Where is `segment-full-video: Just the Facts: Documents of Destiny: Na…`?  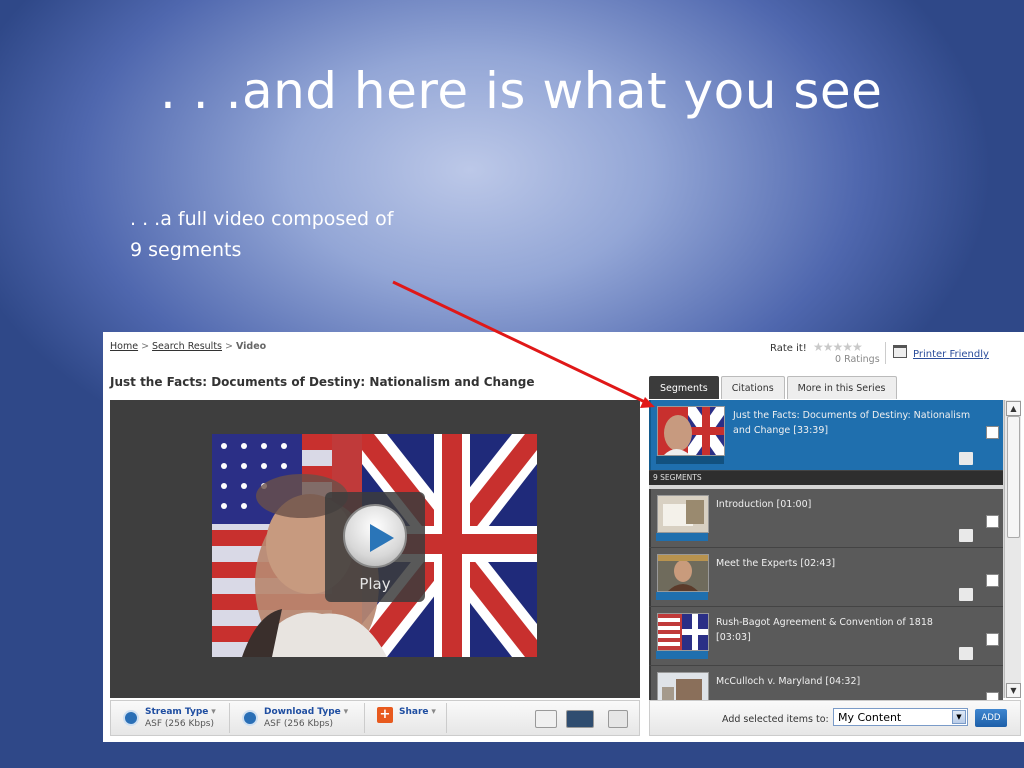
segment-full-video: Just the Facts: Documents of Destiny: Na… is located at coordinates (826, 435).